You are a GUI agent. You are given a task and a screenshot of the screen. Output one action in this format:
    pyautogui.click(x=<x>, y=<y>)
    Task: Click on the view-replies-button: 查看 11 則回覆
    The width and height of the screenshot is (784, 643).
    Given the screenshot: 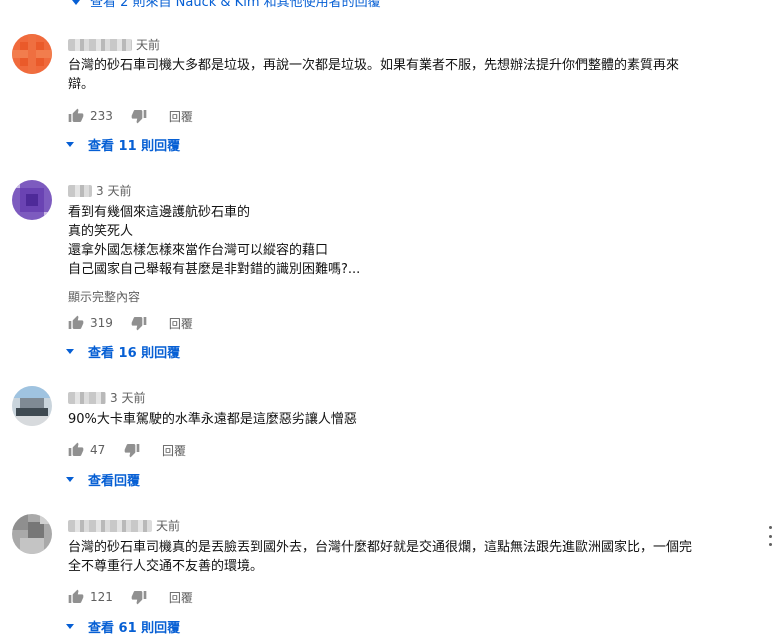 What is the action you would take?
    pyautogui.click(x=123, y=144)
    